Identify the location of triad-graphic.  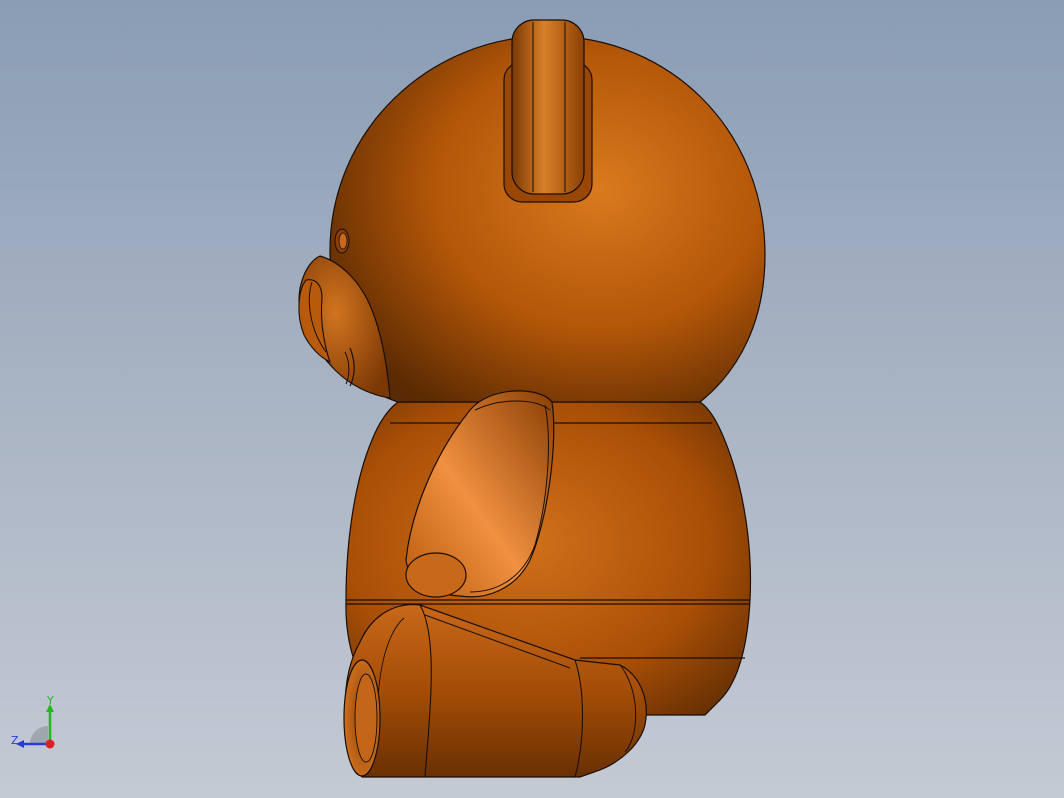
(35, 726).